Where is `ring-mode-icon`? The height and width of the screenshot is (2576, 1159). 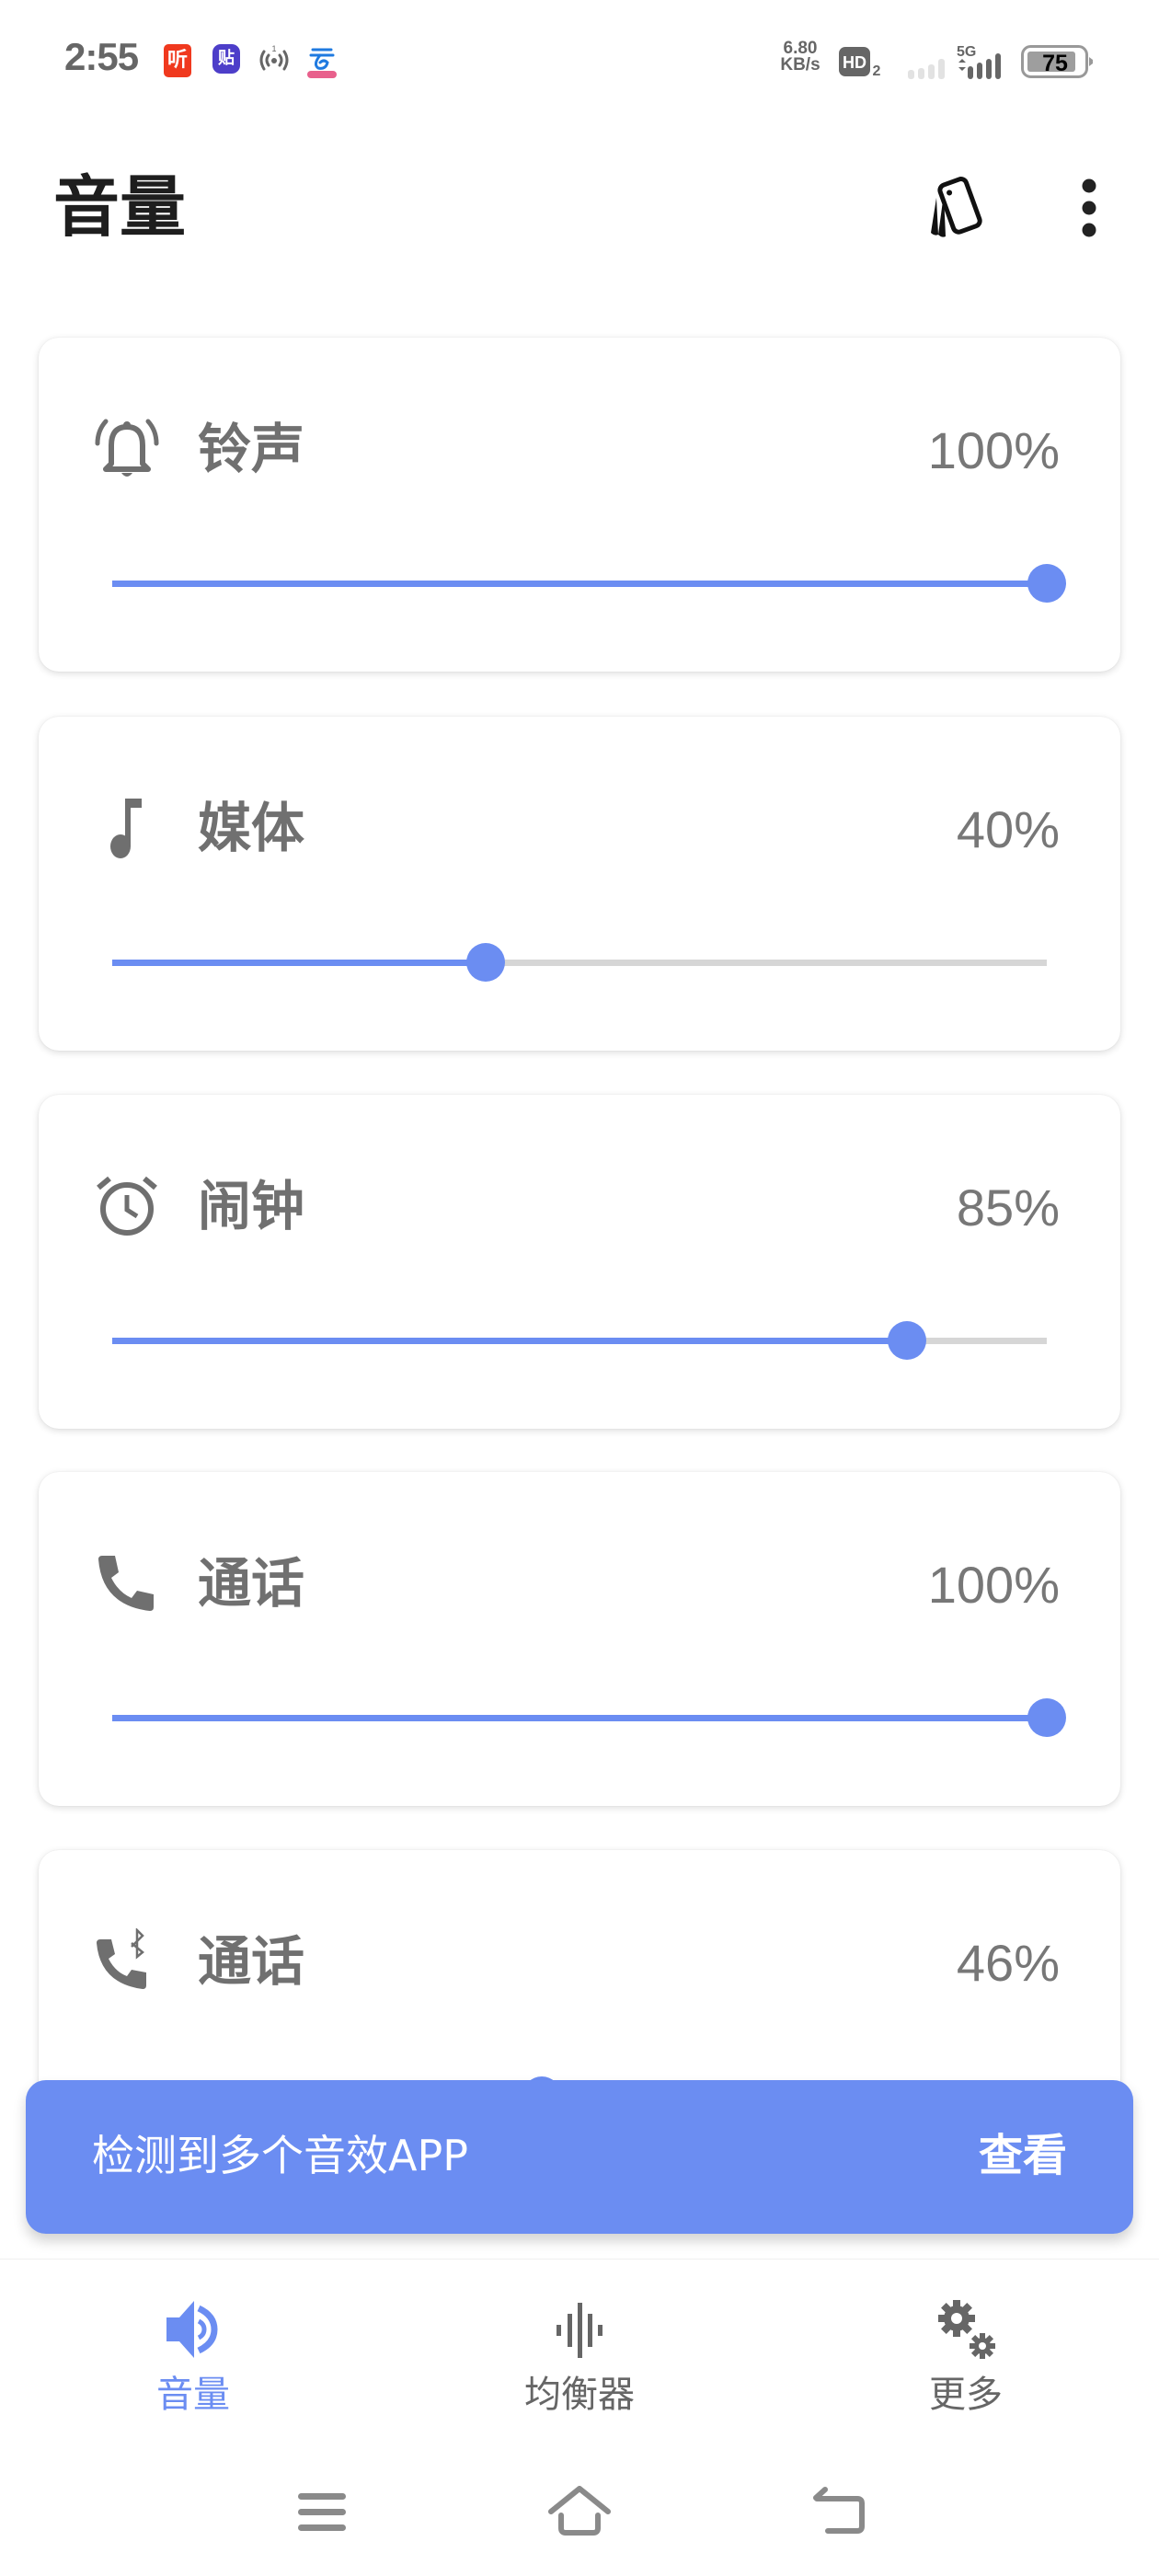 ring-mode-icon is located at coordinates (956, 207).